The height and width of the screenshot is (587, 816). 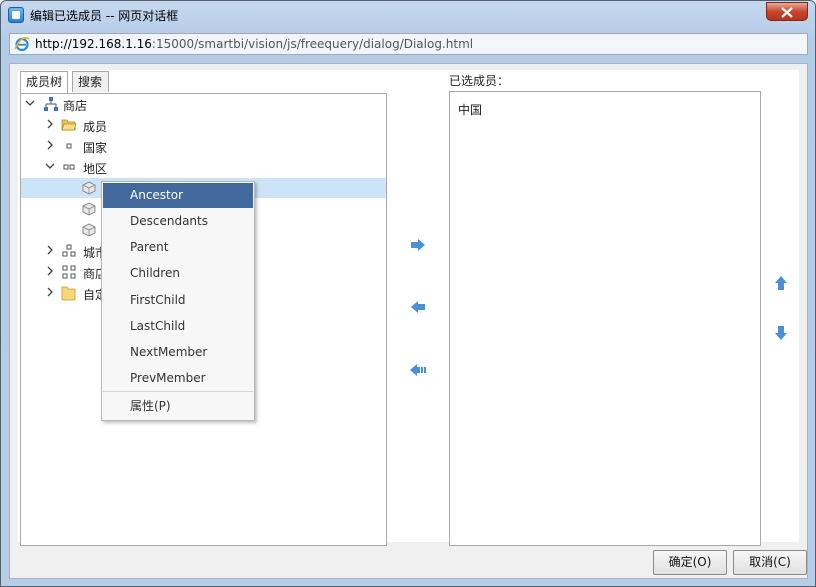 What do you see at coordinates (69, 272) in the screenshot?
I see `level-four-icon` at bounding box center [69, 272].